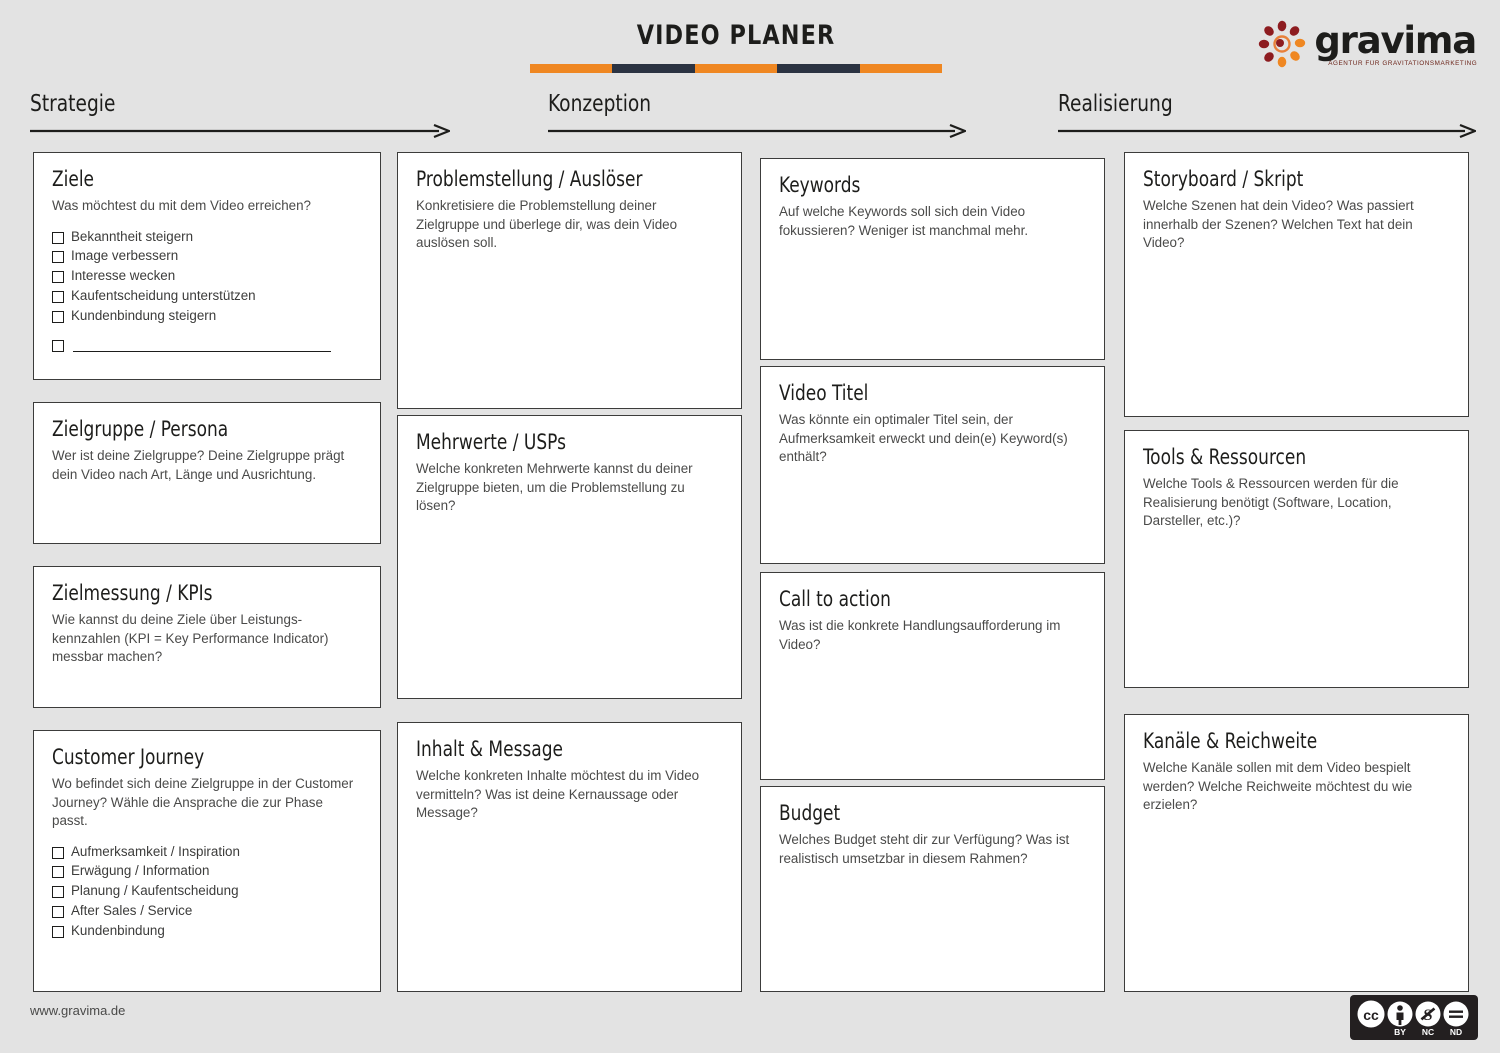 The width and height of the screenshot is (1500, 1053). Describe the element at coordinates (529, 179) in the screenshot. I see `card-title: Problemstellung / Auslöser` at that location.